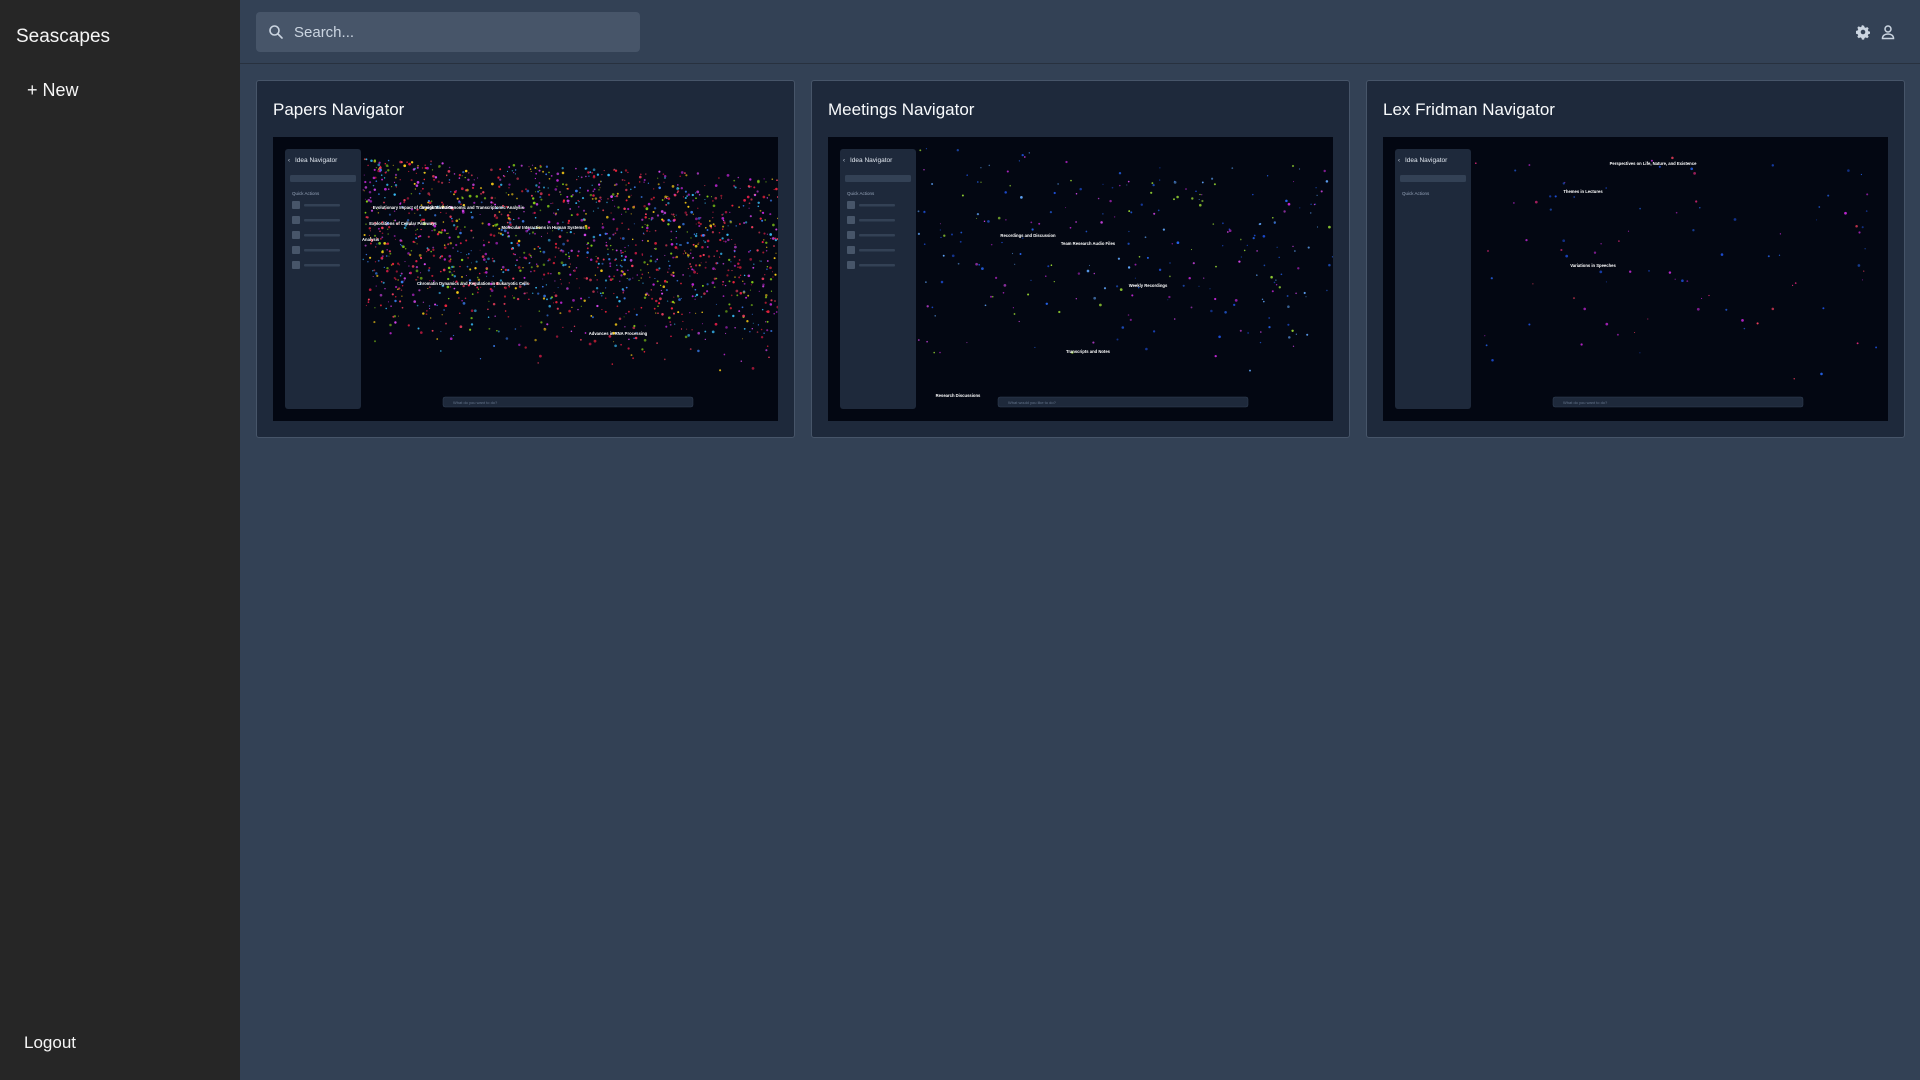 This screenshot has height=1080, width=1920. Describe the element at coordinates (53, 90) in the screenshot. I see `new-button: + New` at that location.